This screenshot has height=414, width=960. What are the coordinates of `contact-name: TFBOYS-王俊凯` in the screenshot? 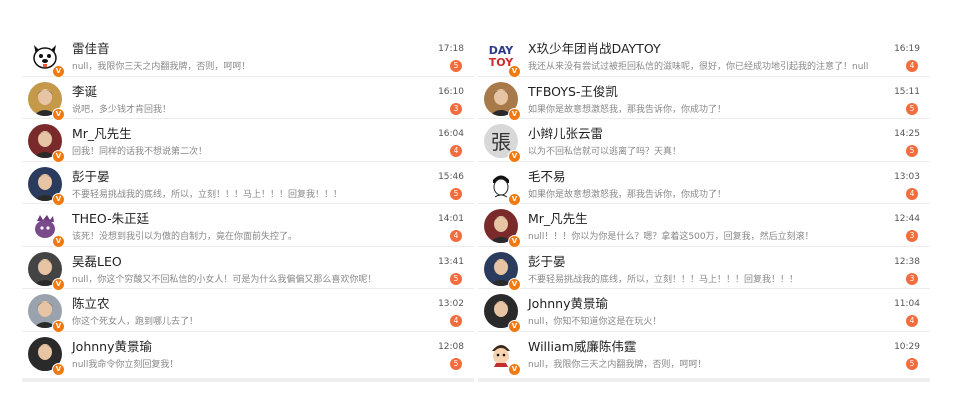 It's located at (573, 90).